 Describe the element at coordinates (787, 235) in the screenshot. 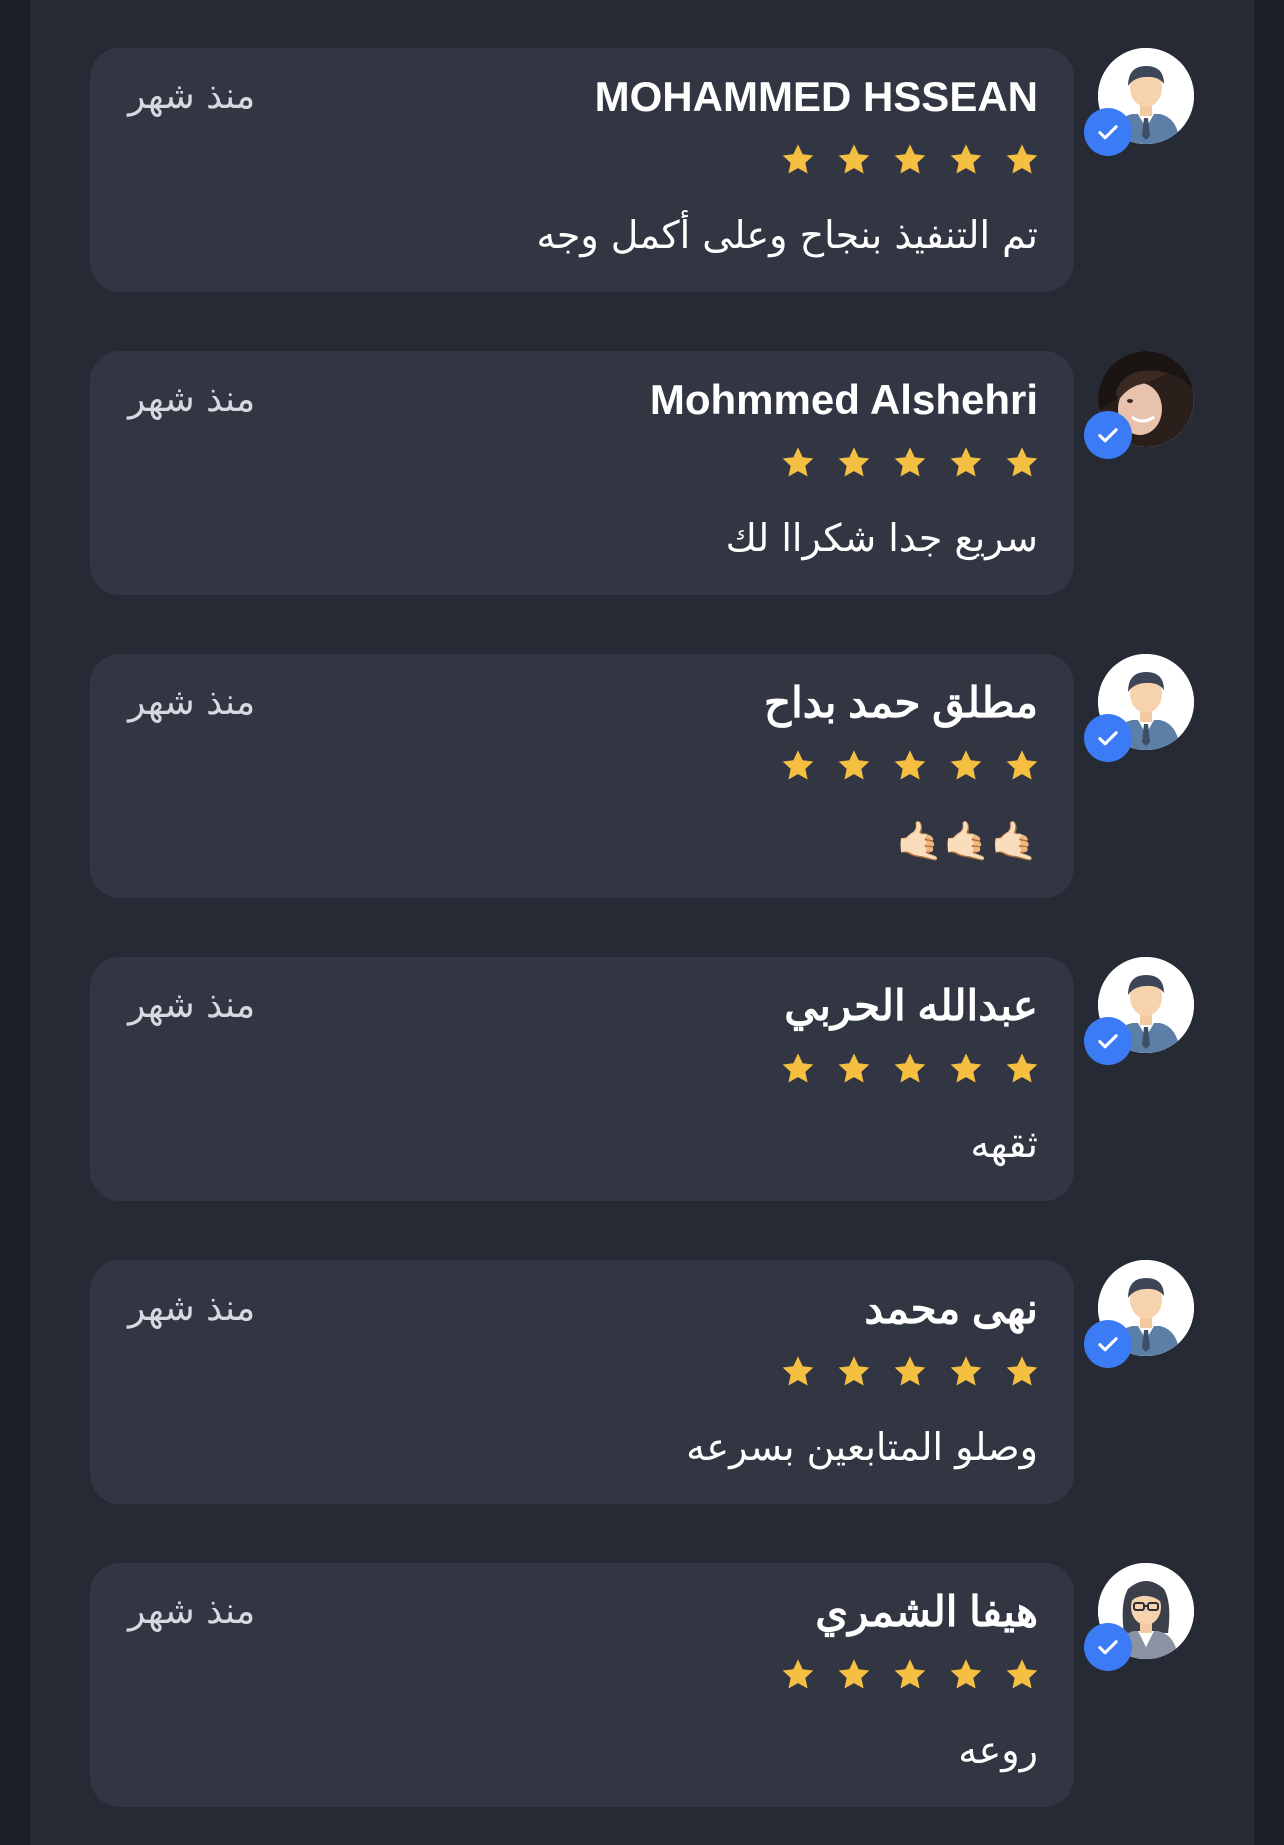

I see `review-comment: تم التنفيذ بنجاح وعلى أكمل وجه` at that location.